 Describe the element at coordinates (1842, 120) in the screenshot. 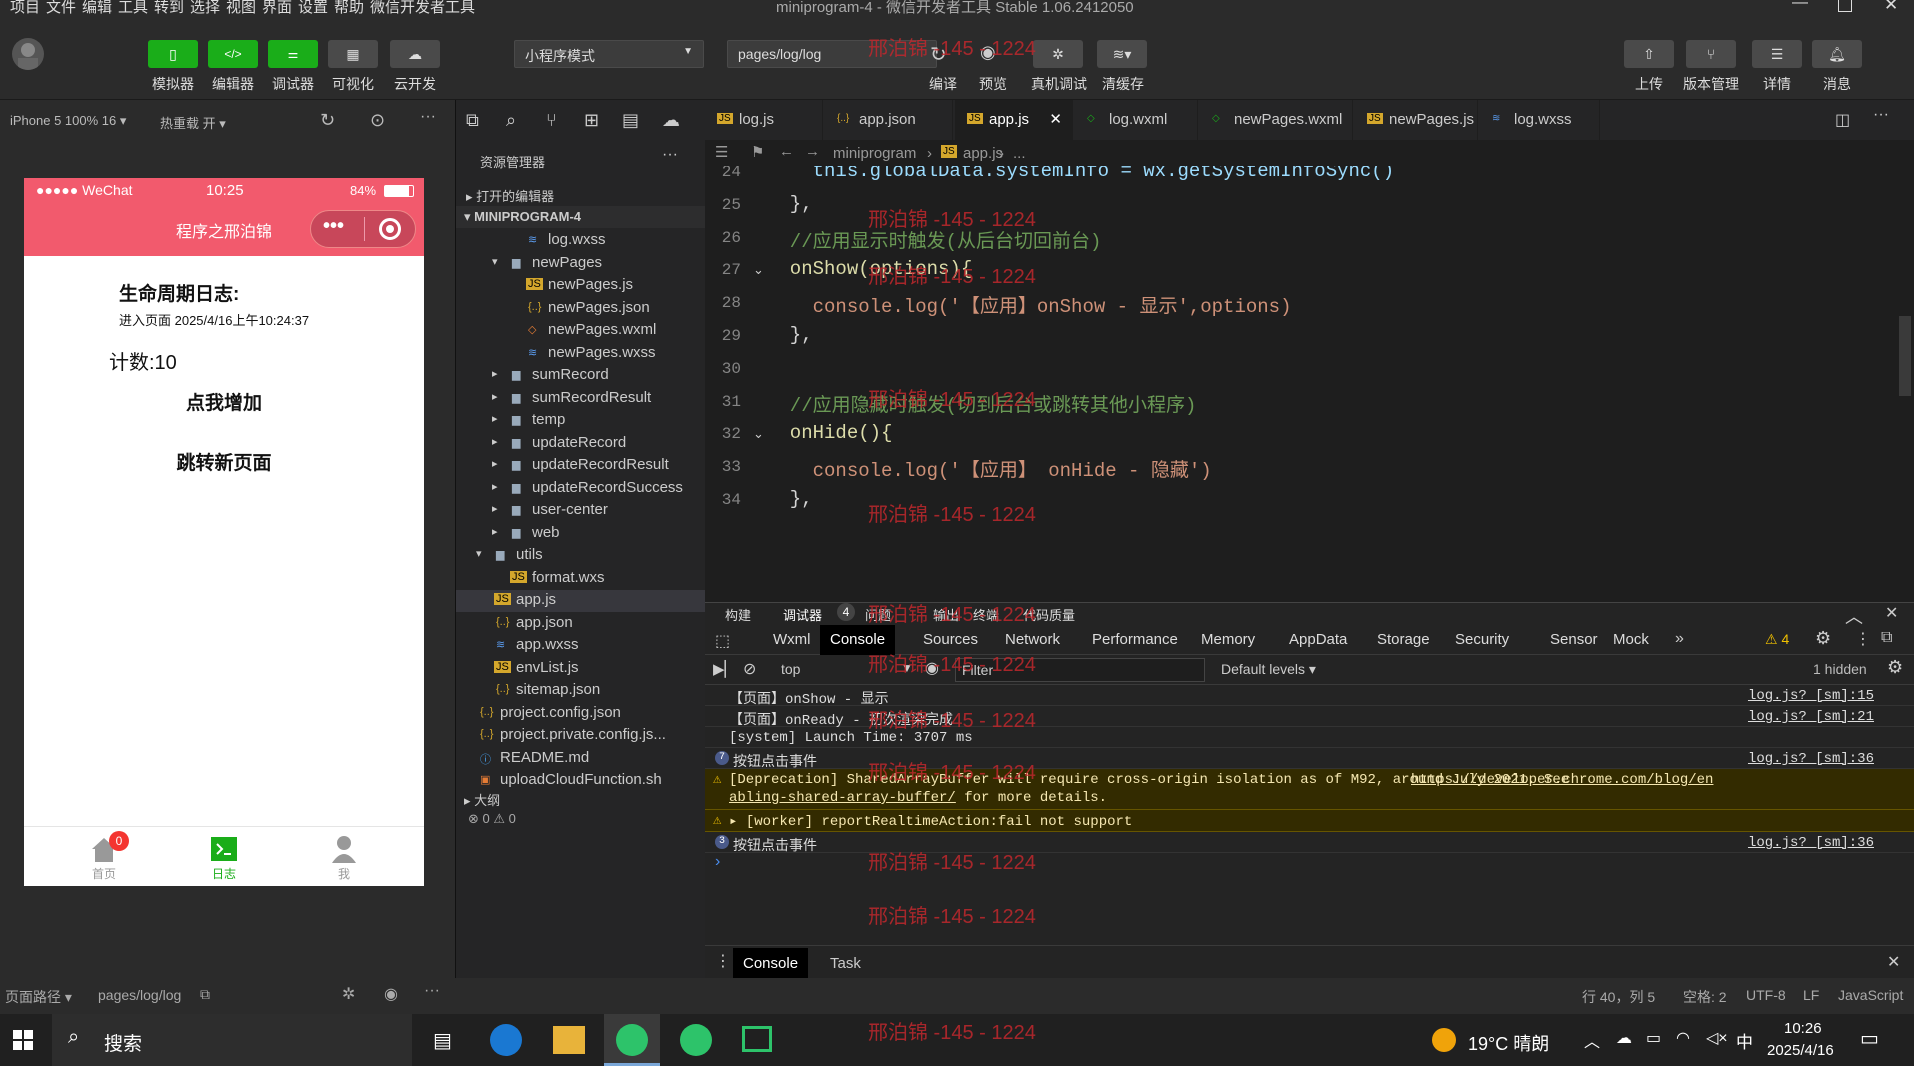

I see `split-editor-icon: ◫` at that location.